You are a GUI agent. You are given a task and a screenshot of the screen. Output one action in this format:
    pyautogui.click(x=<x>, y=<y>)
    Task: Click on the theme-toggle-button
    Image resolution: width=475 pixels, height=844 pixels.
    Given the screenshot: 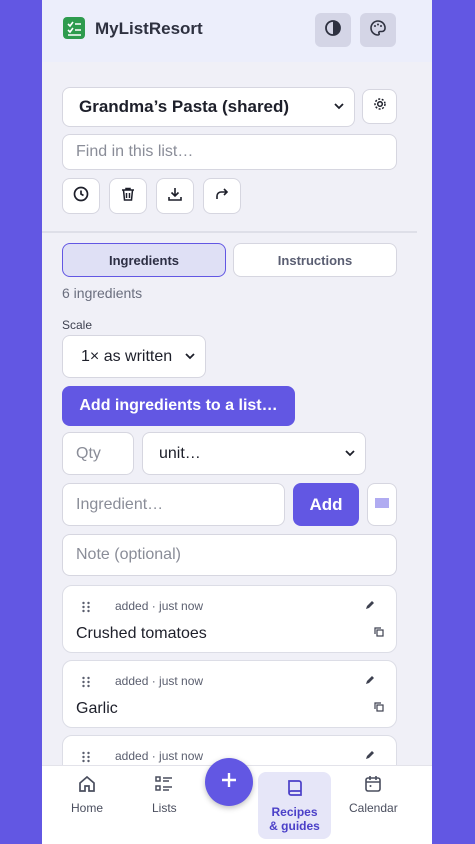 What is the action you would take?
    pyautogui.click(x=333, y=30)
    